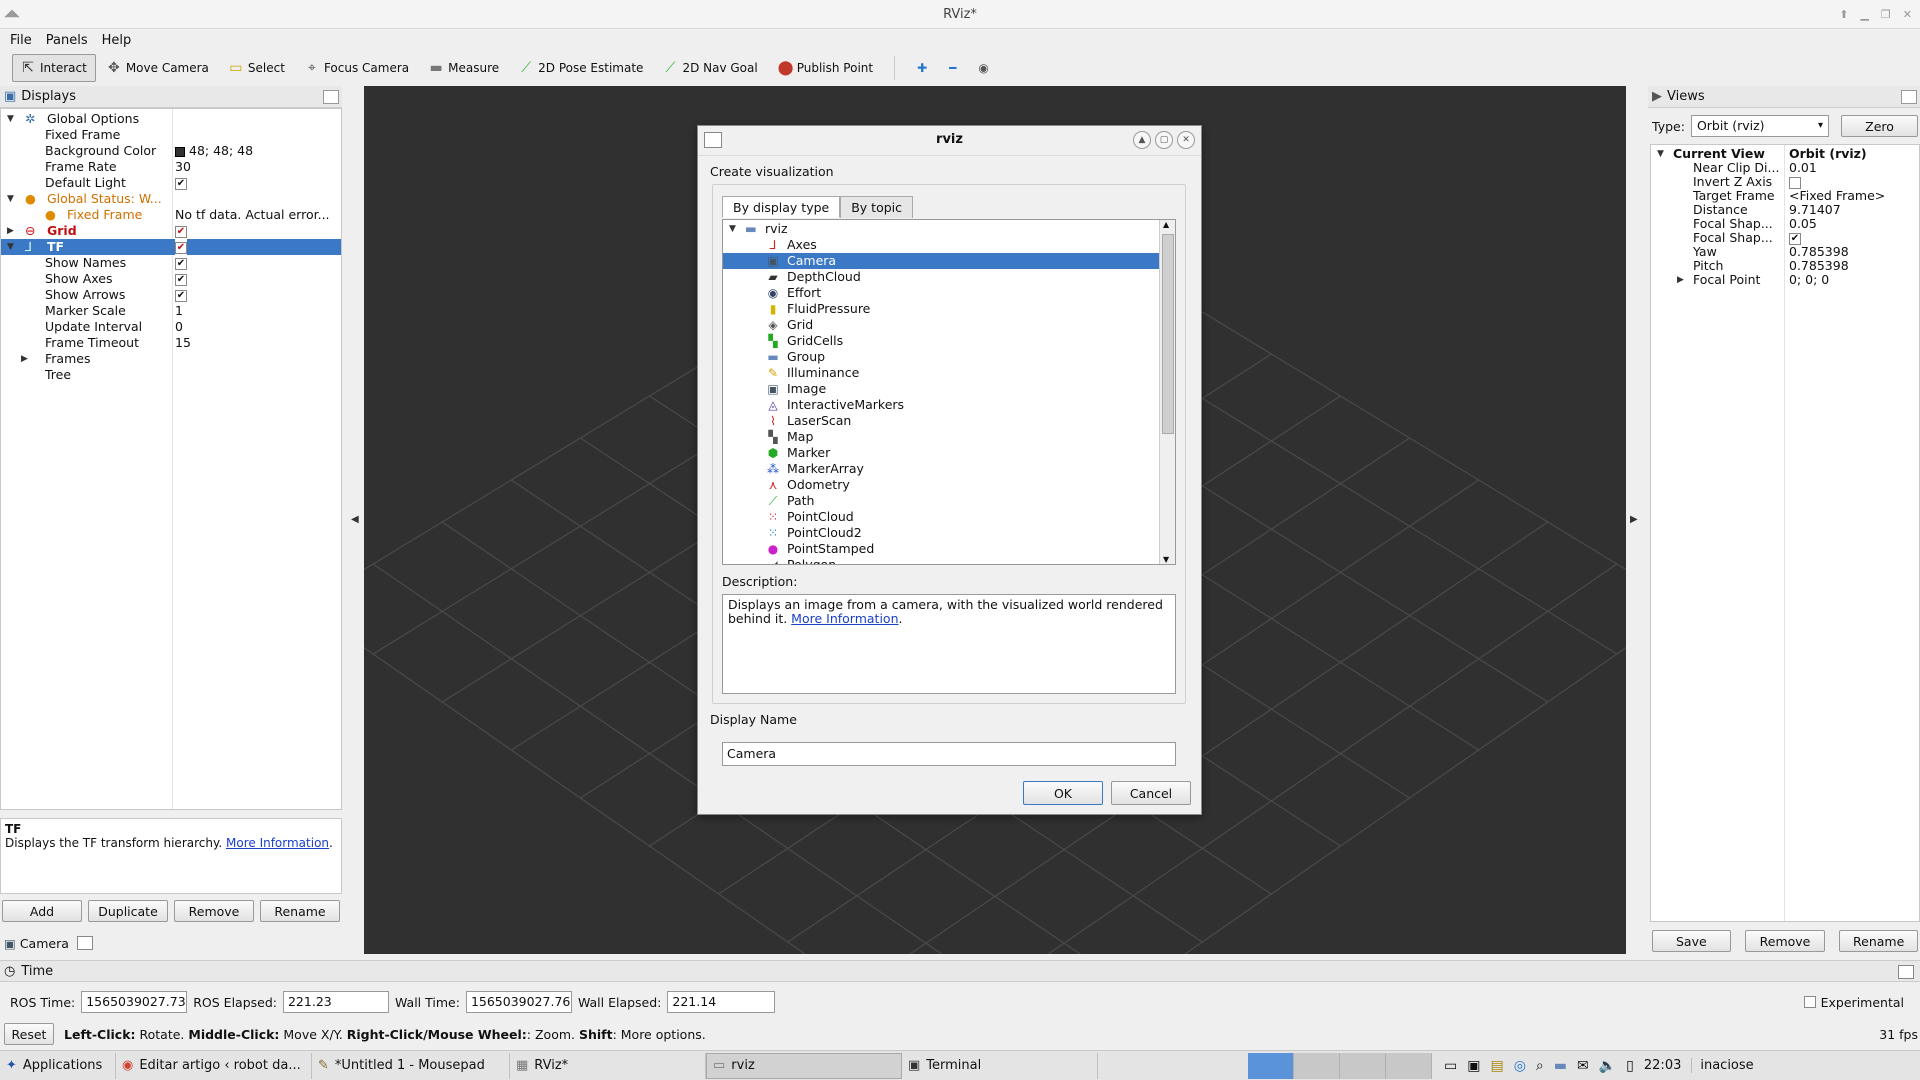 Image resolution: width=1920 pixels, height=1080 pixels. What do you see at coordinates (941, 309) in the screenshot?
I see `display-type-fluidpressure: ▮ FluidPressure` at bounding box center [941, 309].